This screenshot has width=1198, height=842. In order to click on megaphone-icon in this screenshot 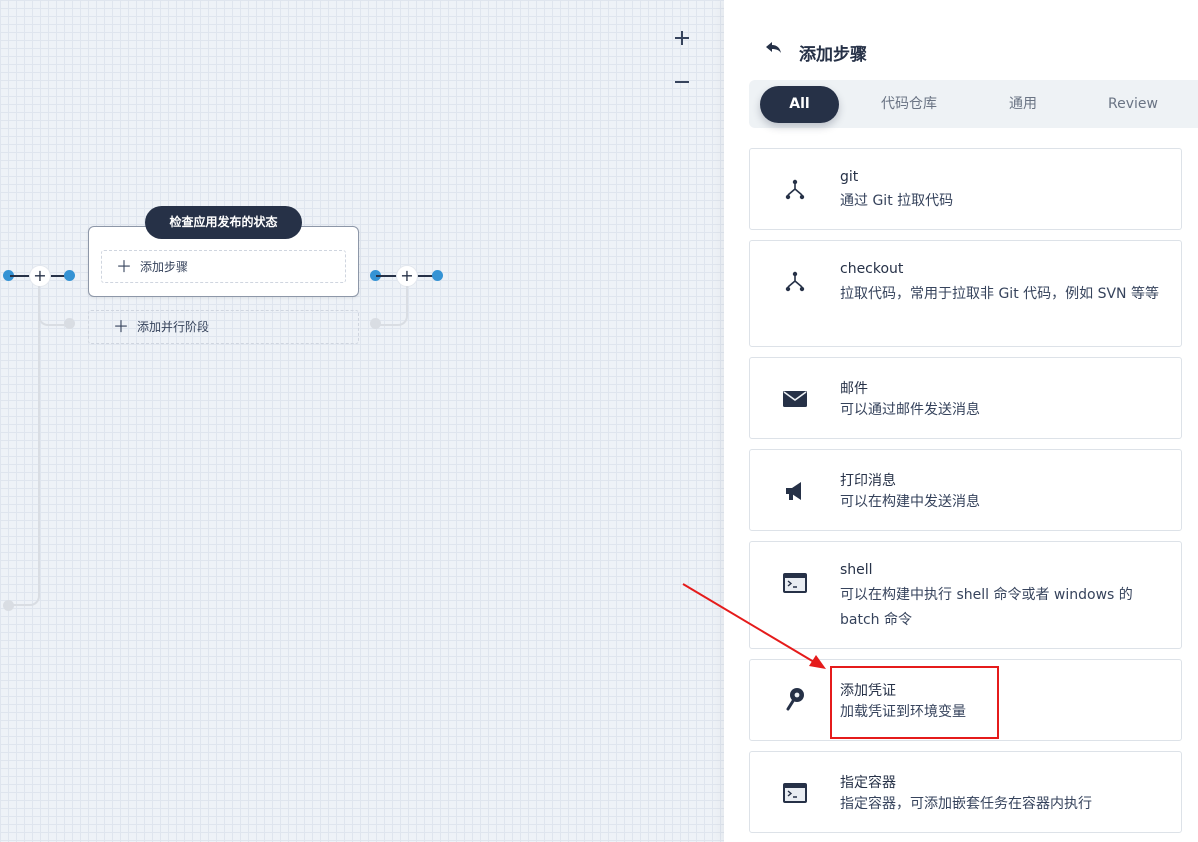, I will do `click(793, 491)`.